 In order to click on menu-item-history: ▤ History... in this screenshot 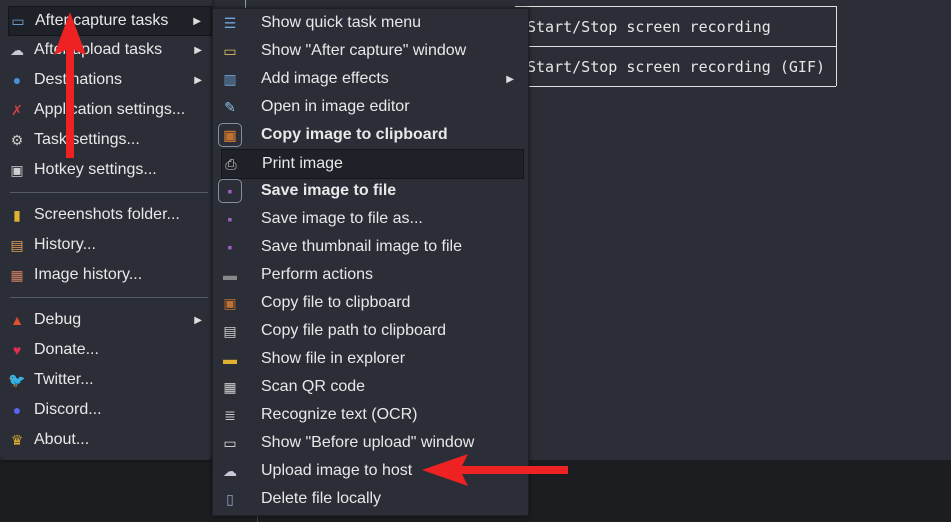, I will do `click(110, 245)`.